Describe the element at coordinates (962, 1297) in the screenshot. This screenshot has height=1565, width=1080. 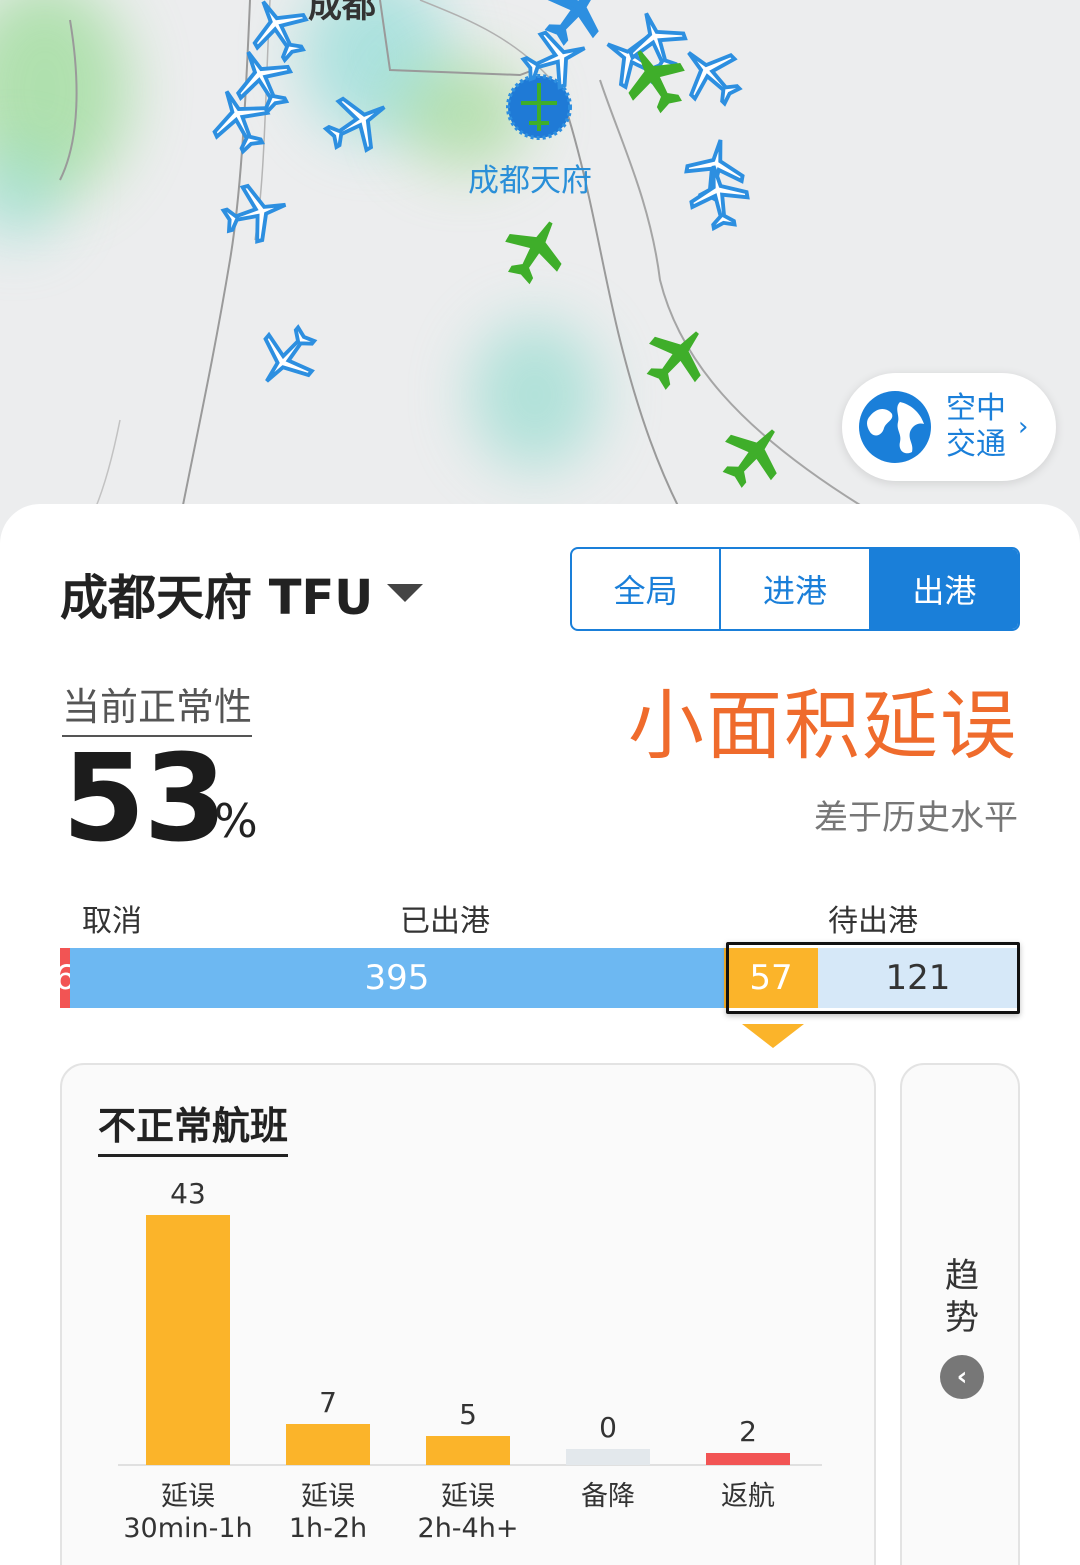
I see `trend-label: 趋势` at that location.